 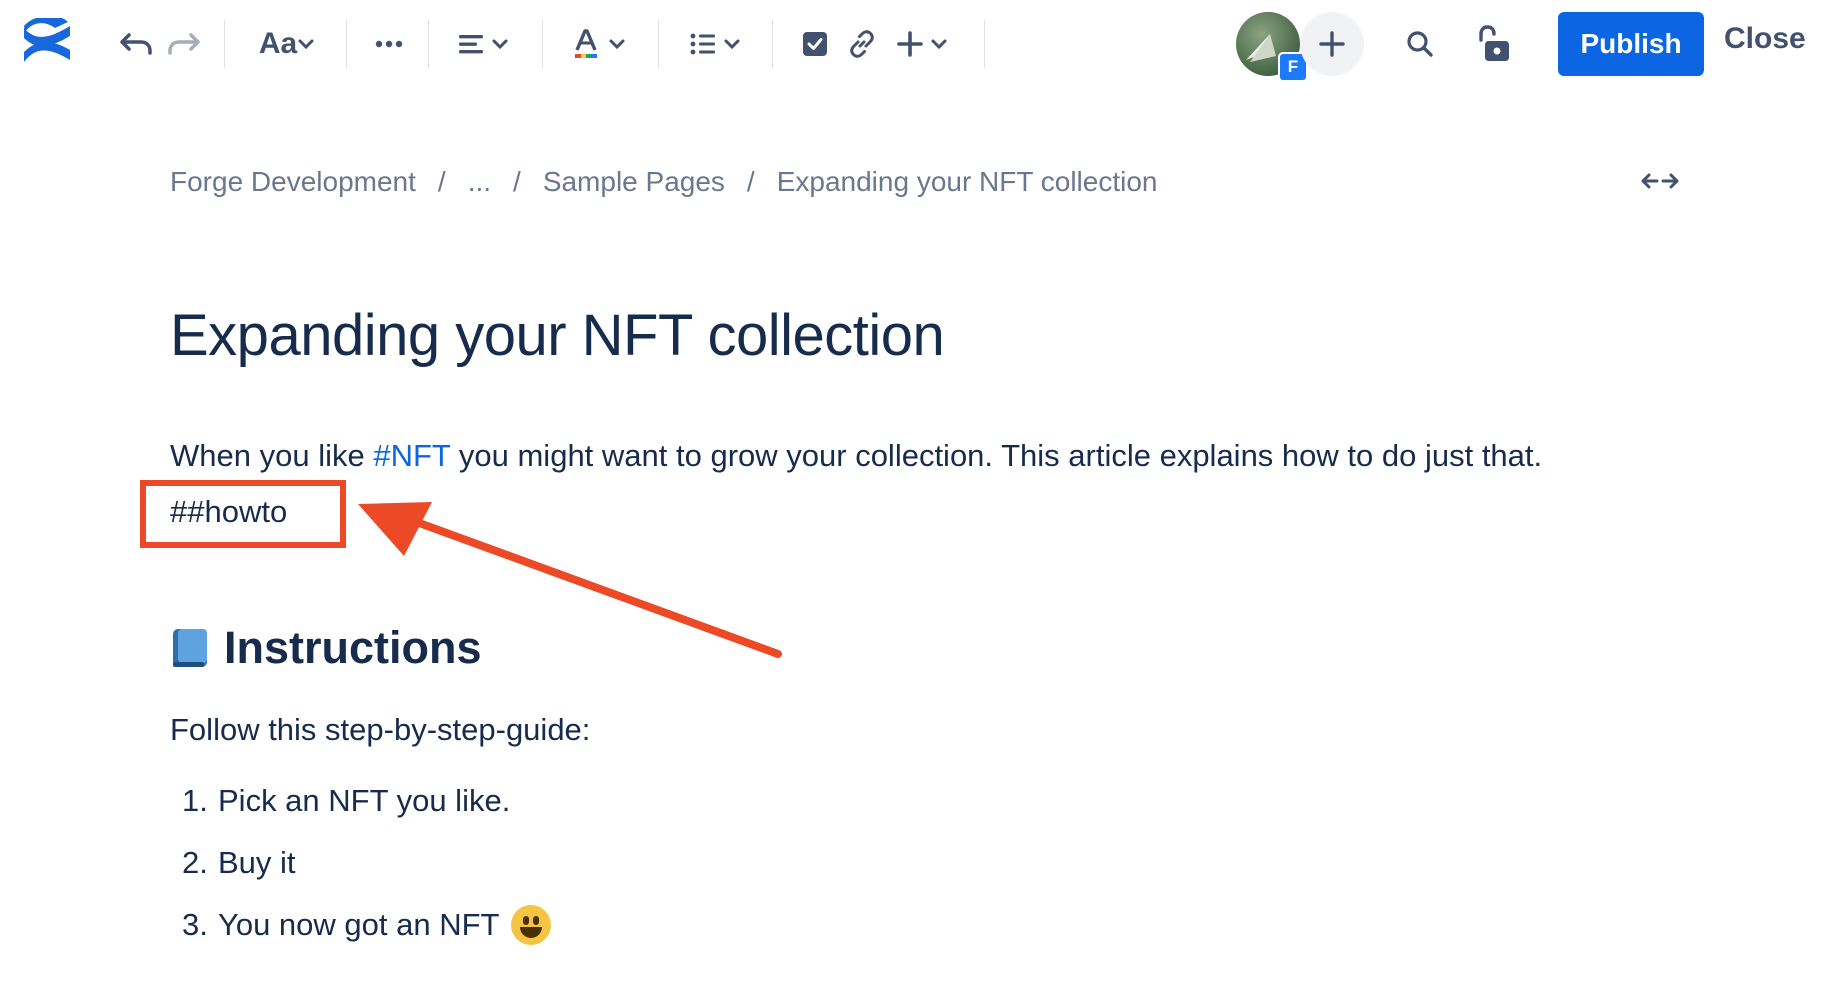 I want to click on list-number: 1., so click(x=195, y=800).